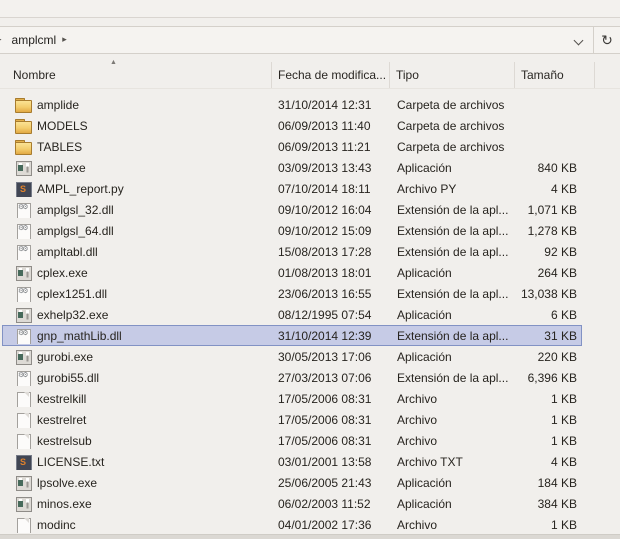 Image resolution: width=620 pixels, height=539 pixels. What do you see at coordinates (417, 524) in the screenshot?
I see `file-type: Archivo` at bounding box center [417, 524].